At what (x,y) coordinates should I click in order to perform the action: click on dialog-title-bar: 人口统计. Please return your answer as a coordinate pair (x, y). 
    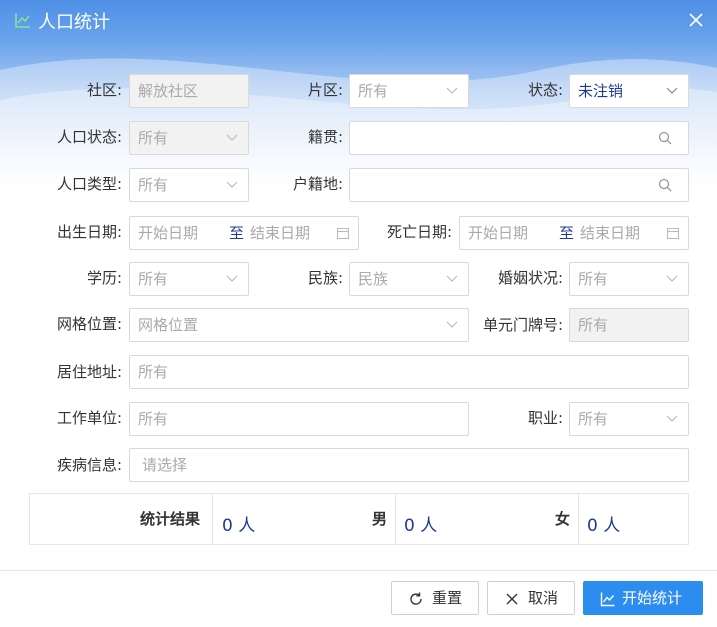
    Looking at the image, I should click on (358, 21).